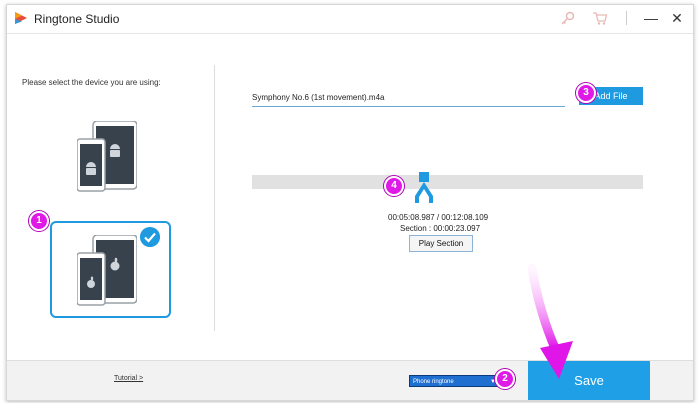 The height and width of the screenshot is (403, 700). I want to click on callout-badge-3: 3, so click(586, 93).